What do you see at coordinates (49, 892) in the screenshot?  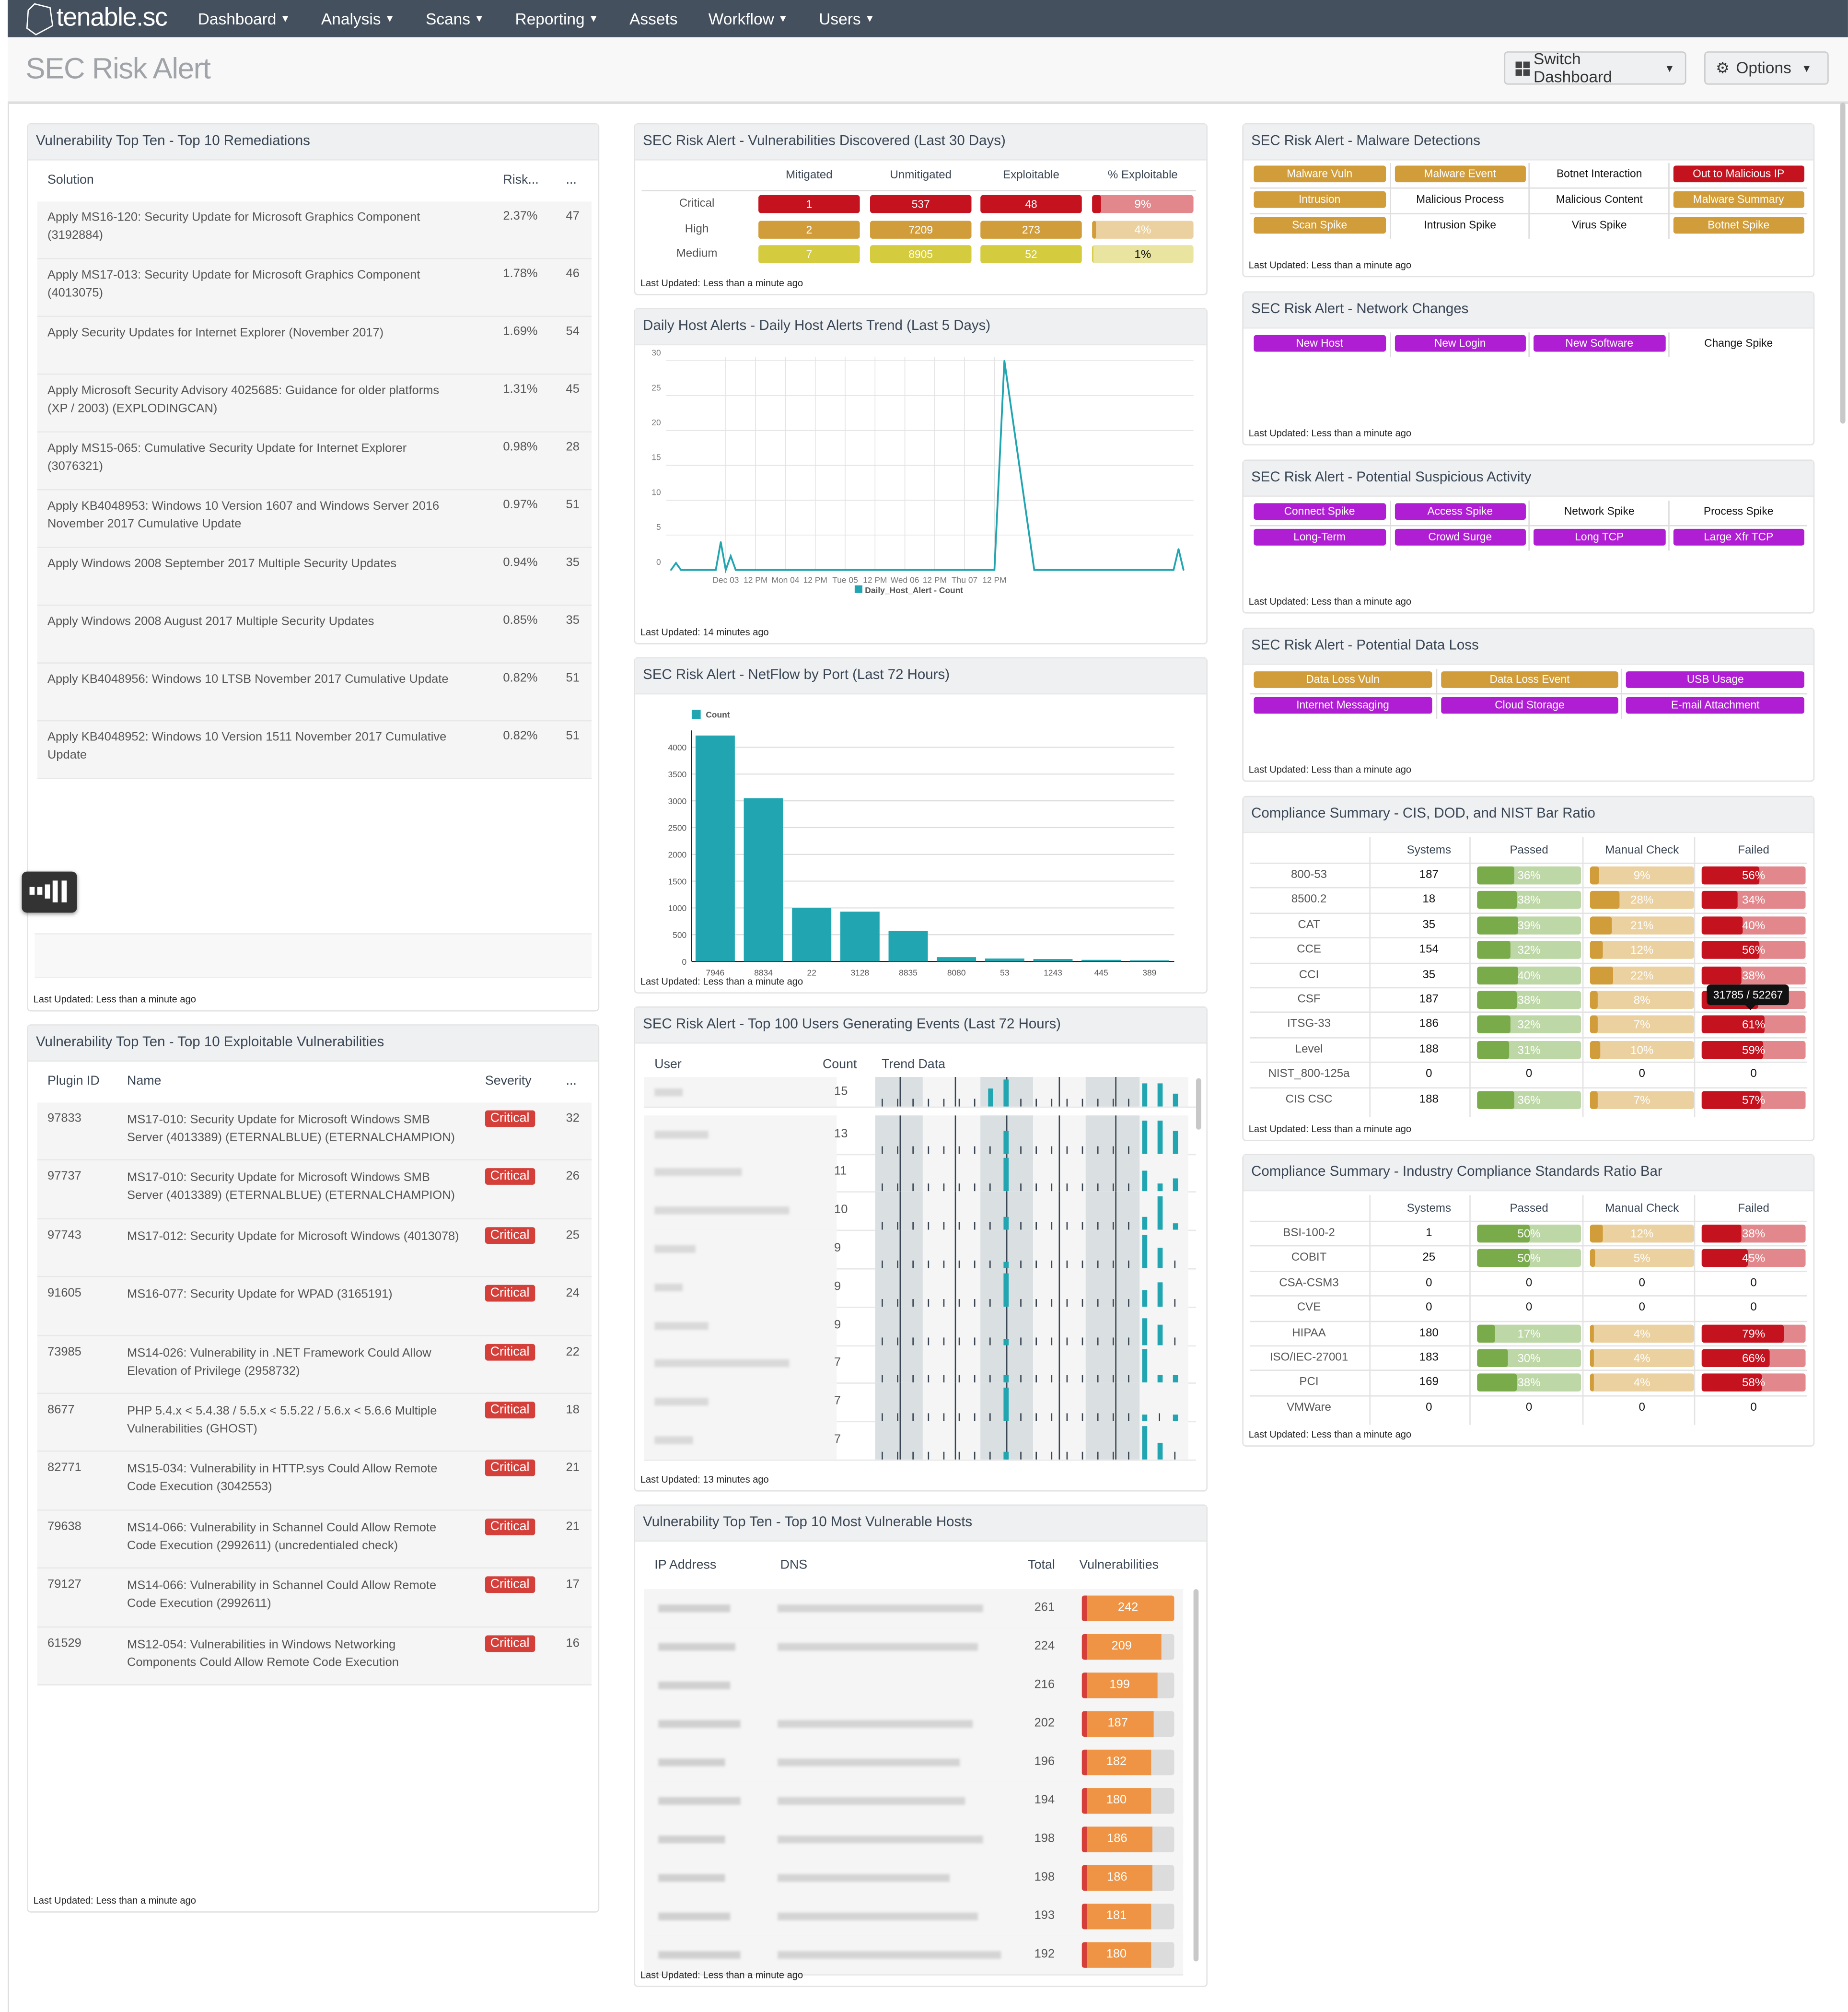 I see `signal-widget-button` at bounding box center [49, 892].